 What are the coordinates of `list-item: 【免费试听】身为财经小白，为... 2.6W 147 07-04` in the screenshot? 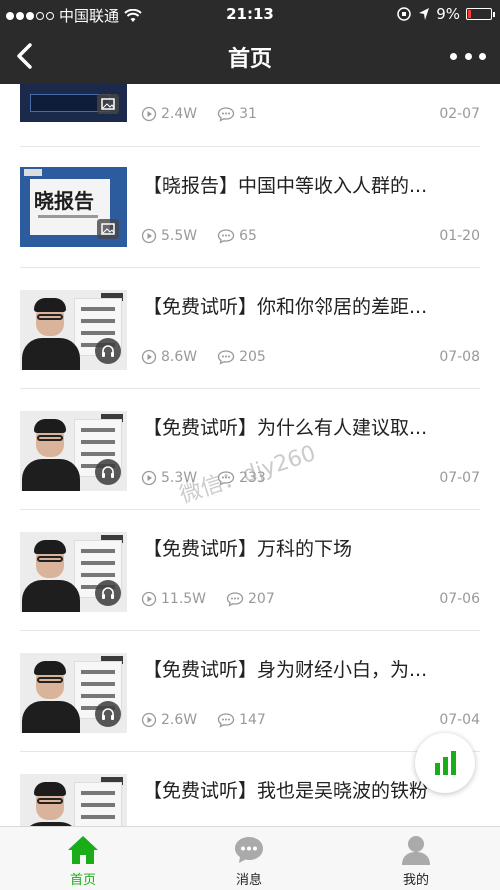 It's located at (250, 691).